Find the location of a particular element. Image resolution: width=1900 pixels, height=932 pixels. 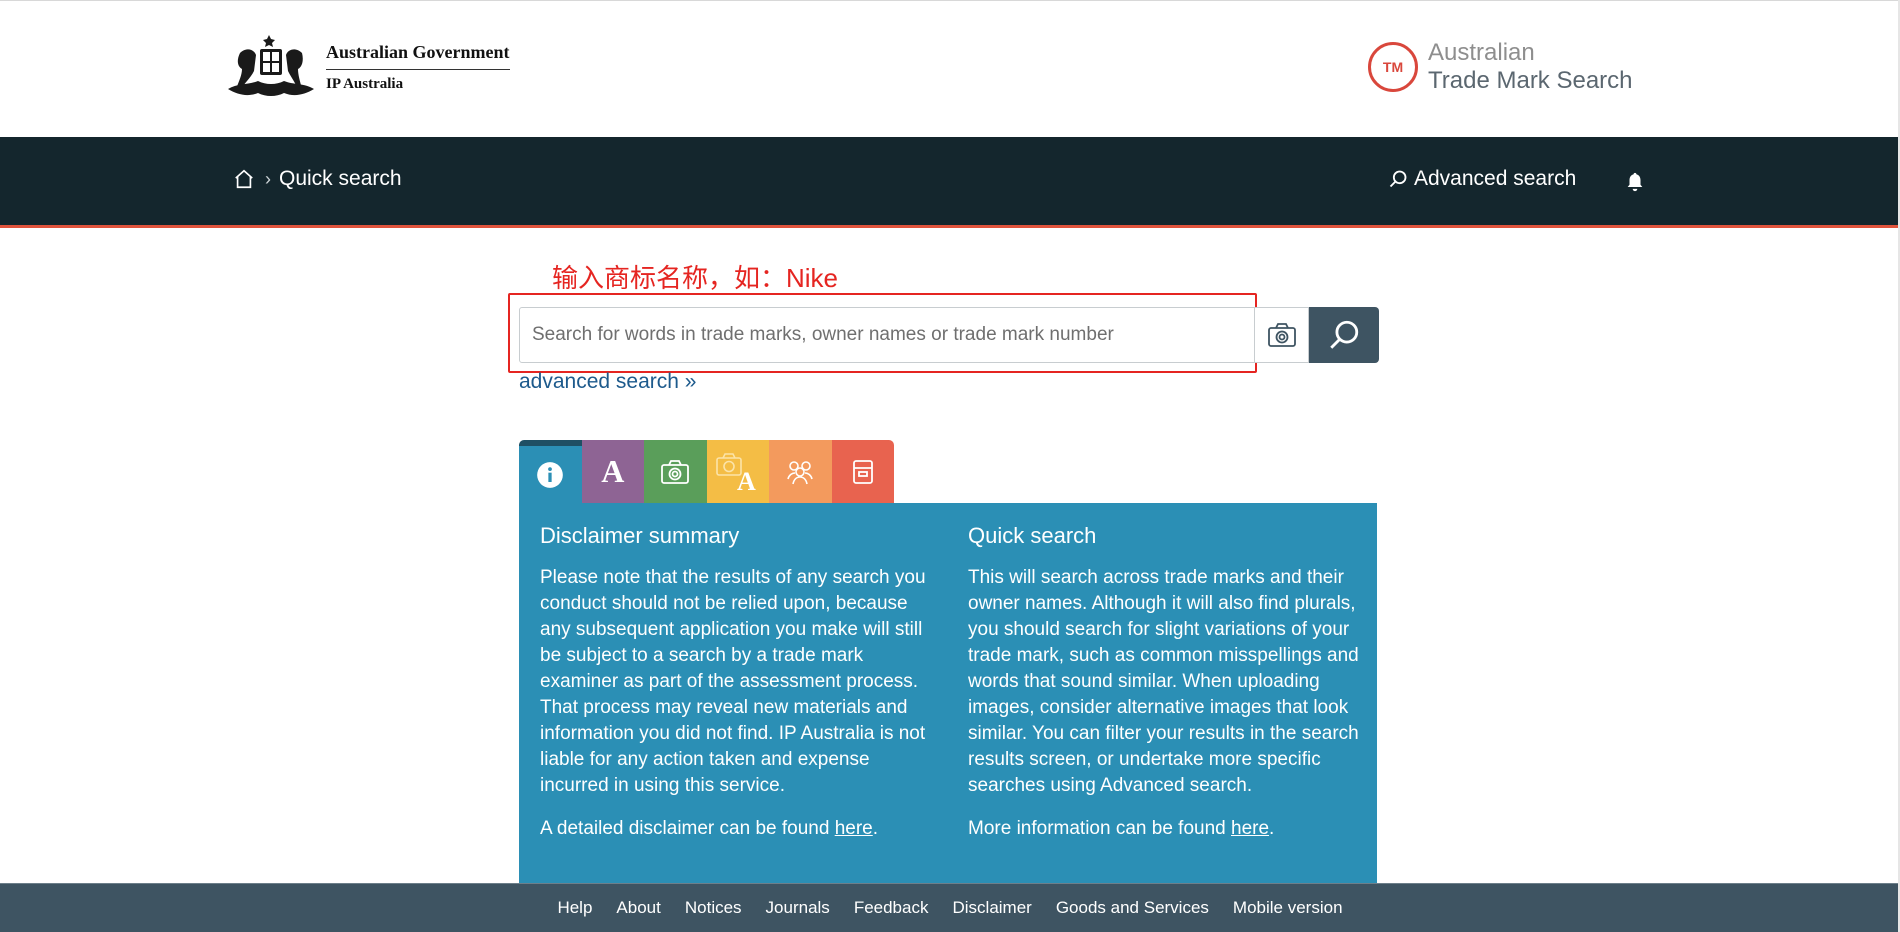

trade-mark-search-logo: TM Australian Trade Mark Search is located at coordinates (1500, 67).